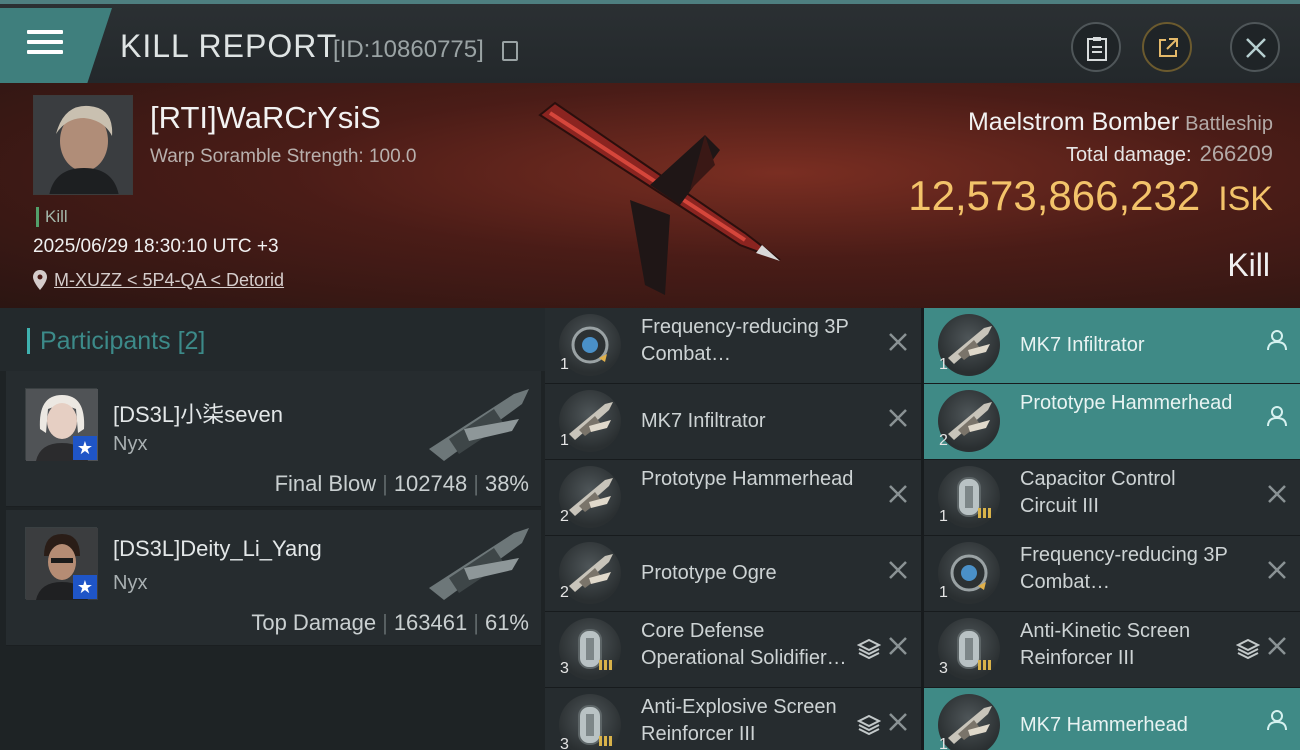  What do you see at coordinates (1104, 725) in the screenshot?
I see `item-name: MK7 Hammerhead` at bounding box center [1104, 725].